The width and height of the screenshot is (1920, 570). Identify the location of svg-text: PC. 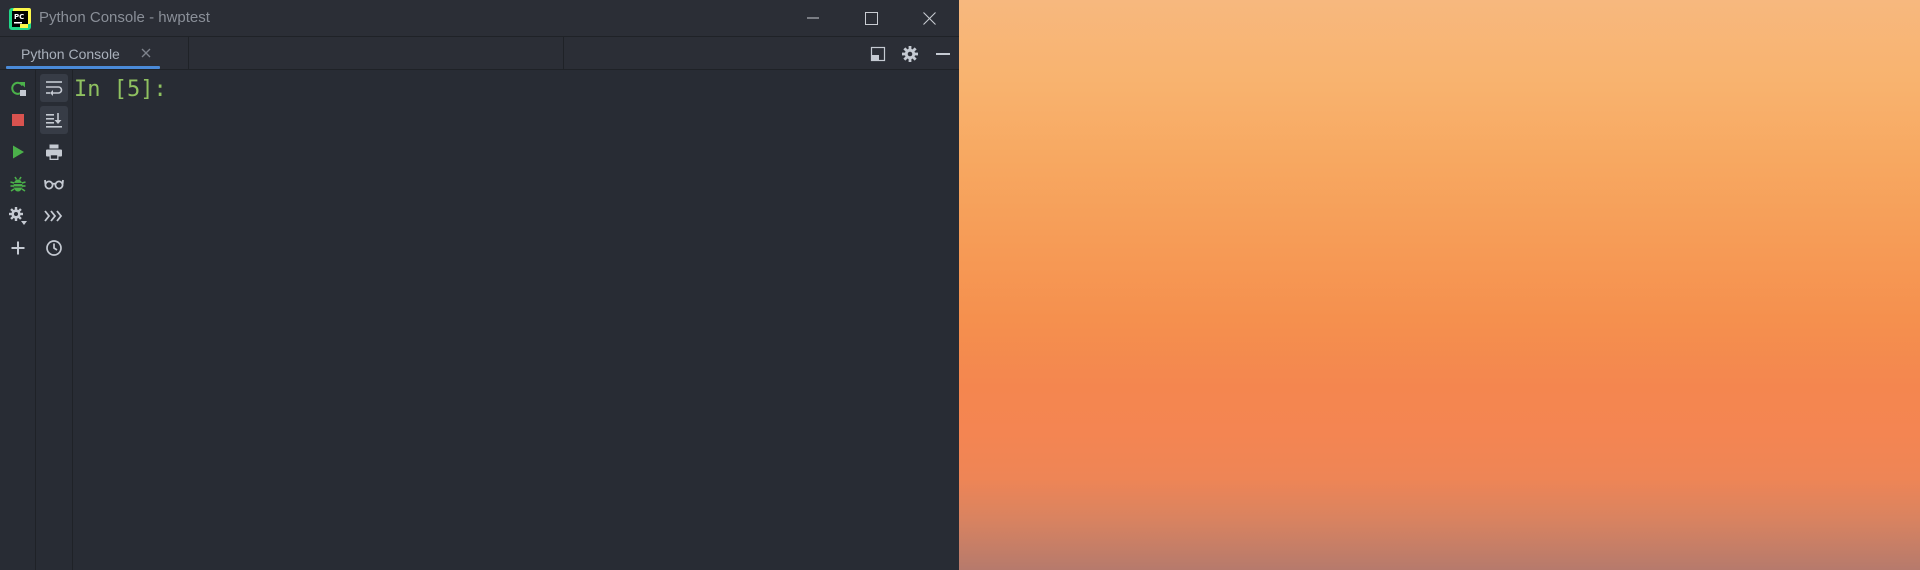
(19, 17).